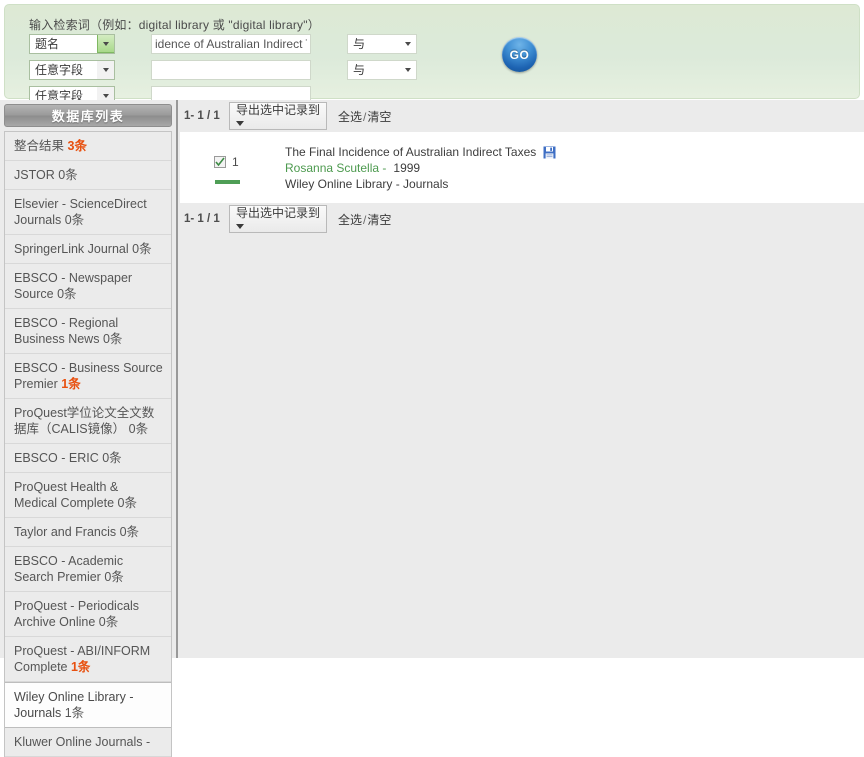 This screenshot has width=864, height=757. Describe the element at coordinates (34, 175) in the screenshot. I see `sidebar-item-label: JSTOR` at that location.